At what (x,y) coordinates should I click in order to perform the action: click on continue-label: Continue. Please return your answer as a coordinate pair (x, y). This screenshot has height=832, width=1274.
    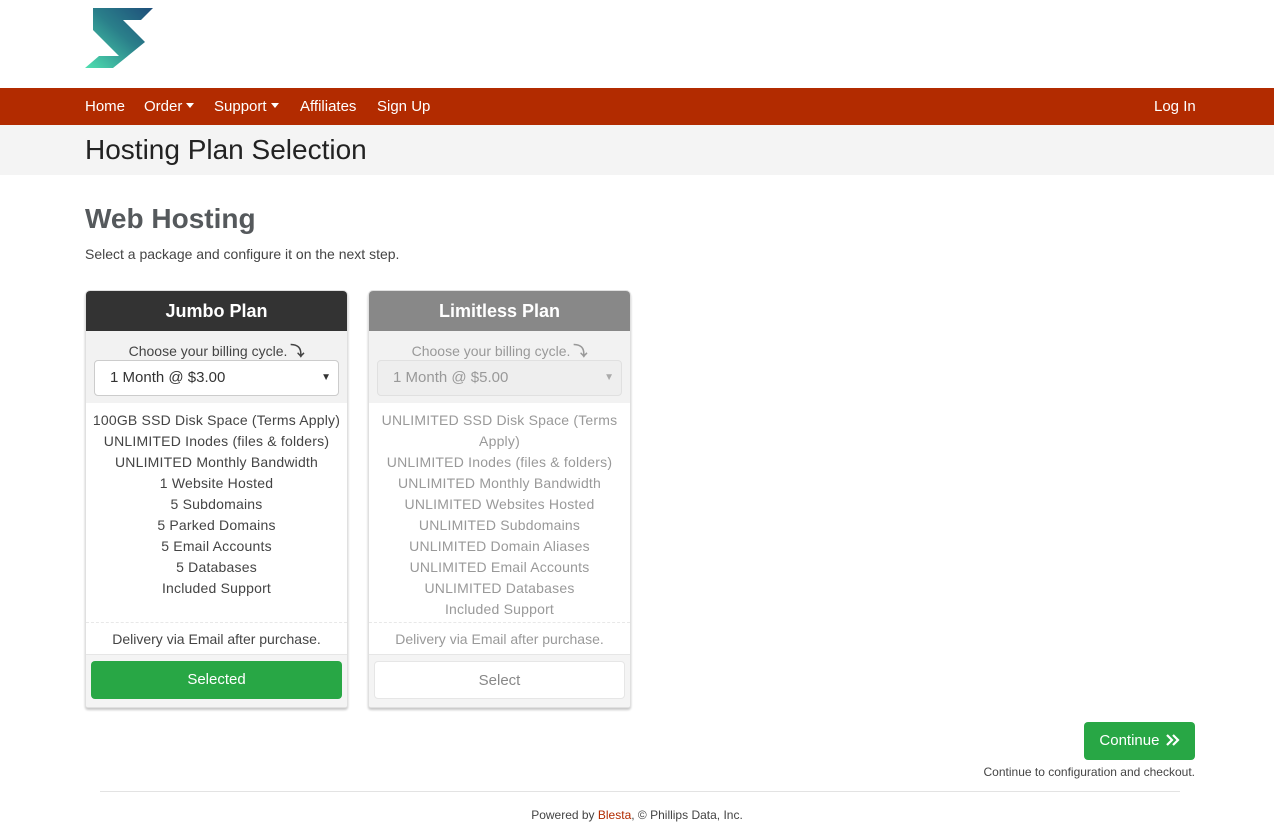
    Looking at the image, I should click on (1129, 740).